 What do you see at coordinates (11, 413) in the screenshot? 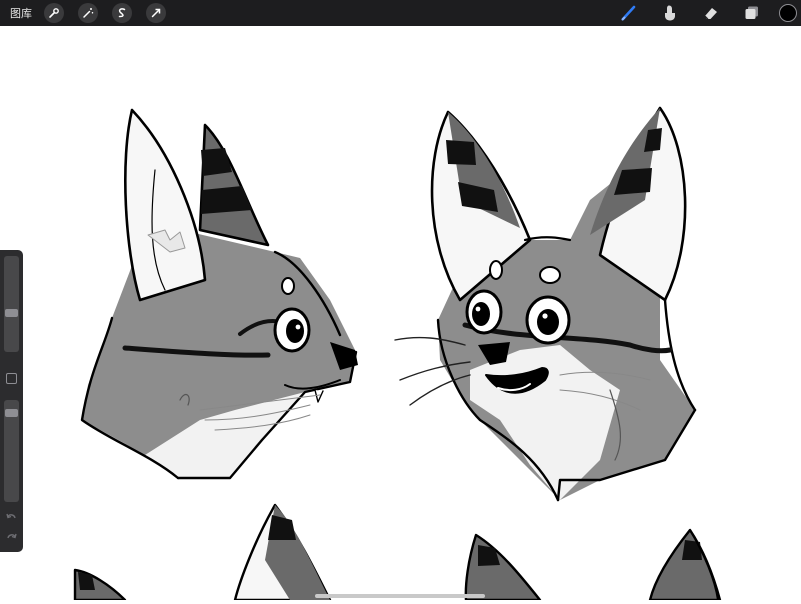
I see `opacity-thumb` at bounding box center [11, 413].